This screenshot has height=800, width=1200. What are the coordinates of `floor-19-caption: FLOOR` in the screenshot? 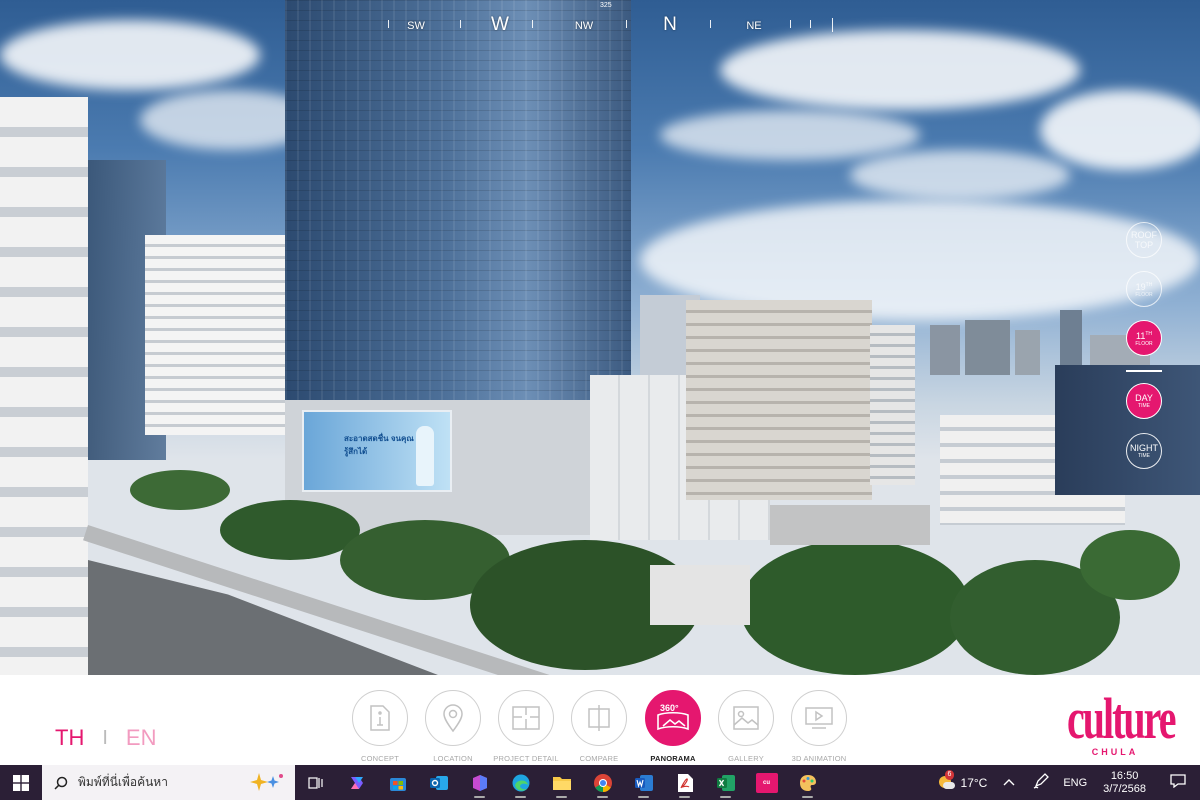 It's located at (1144, 295).